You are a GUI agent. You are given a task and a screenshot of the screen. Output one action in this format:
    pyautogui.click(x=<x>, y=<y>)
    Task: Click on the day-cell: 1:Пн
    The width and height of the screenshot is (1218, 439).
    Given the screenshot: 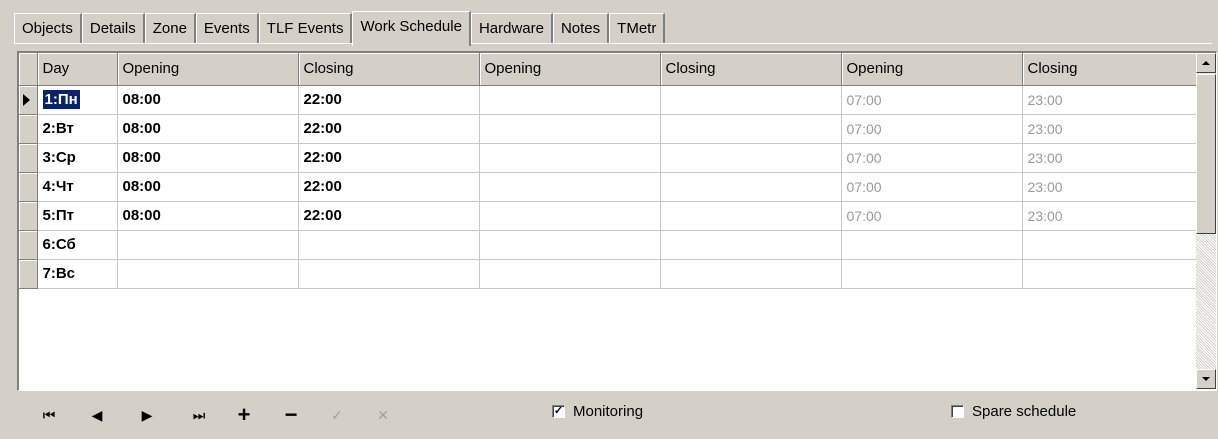 What is the action you would take?
    pyautogui.click(x=77, y=100)
    